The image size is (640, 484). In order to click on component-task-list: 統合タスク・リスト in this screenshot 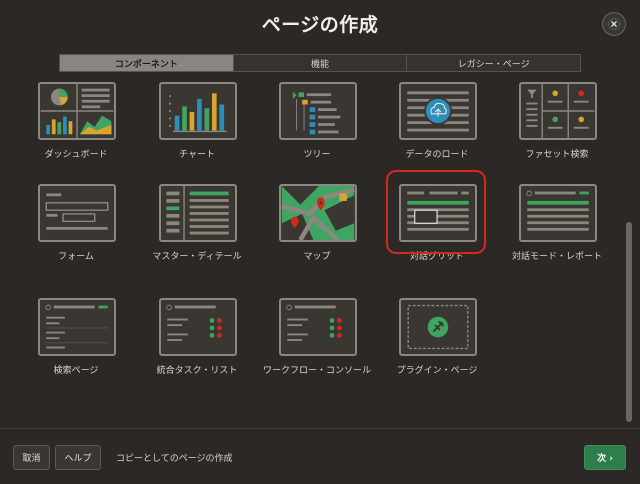, I will do `click(197, 234)`.